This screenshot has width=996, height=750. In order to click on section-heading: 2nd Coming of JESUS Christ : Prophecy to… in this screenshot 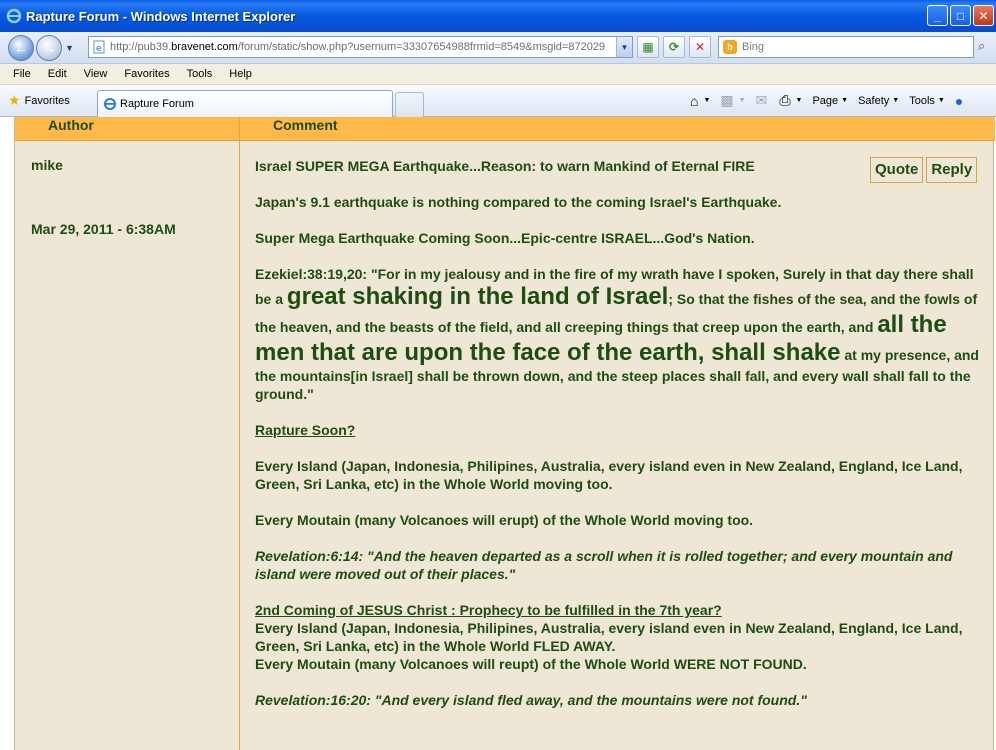, I will do `click(488, 610)`.